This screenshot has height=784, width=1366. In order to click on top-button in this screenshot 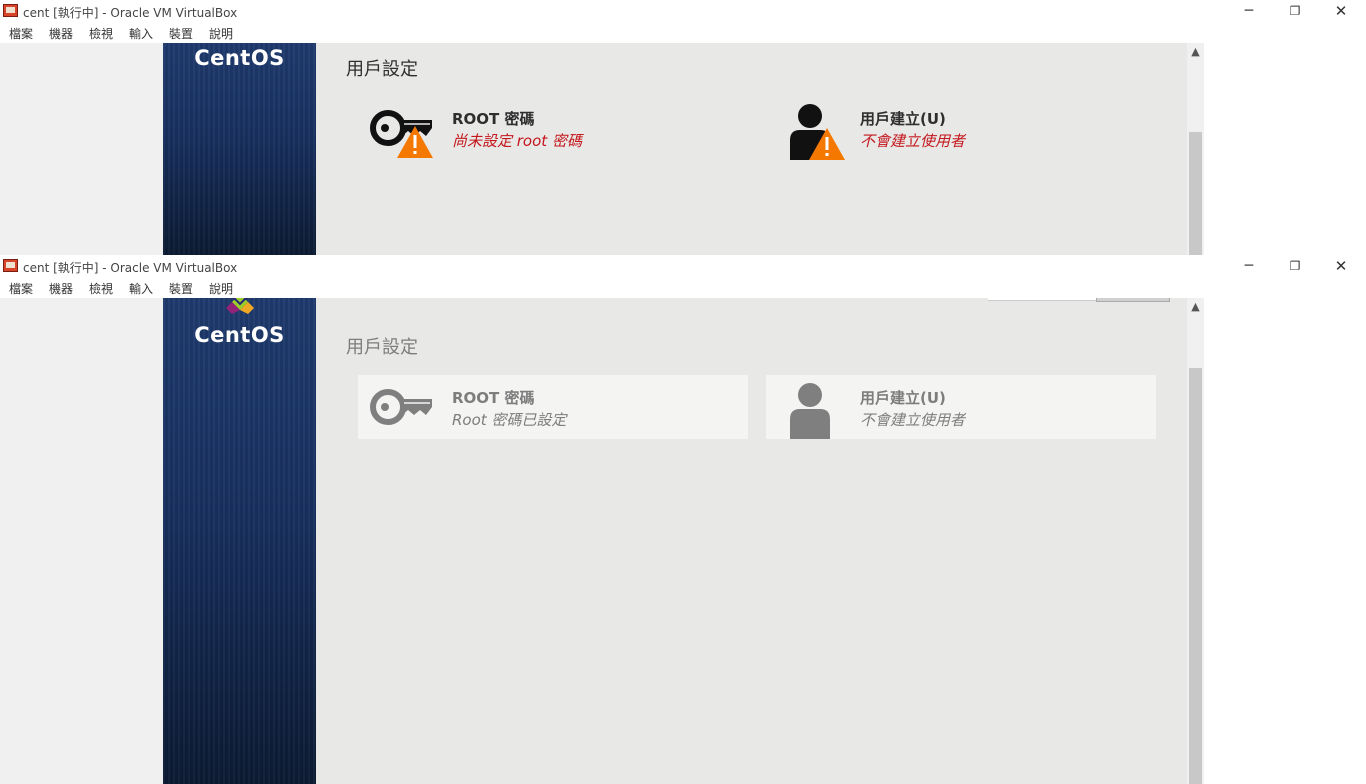, I will do `click(1133, 300)`.